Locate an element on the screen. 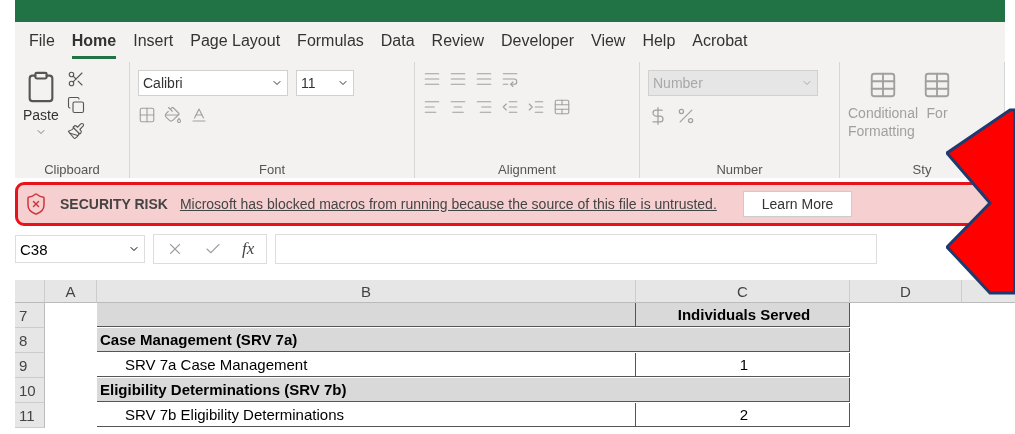  table-cell: SRV 7b Eligibility Determinations is located at coordinates (366, 415).